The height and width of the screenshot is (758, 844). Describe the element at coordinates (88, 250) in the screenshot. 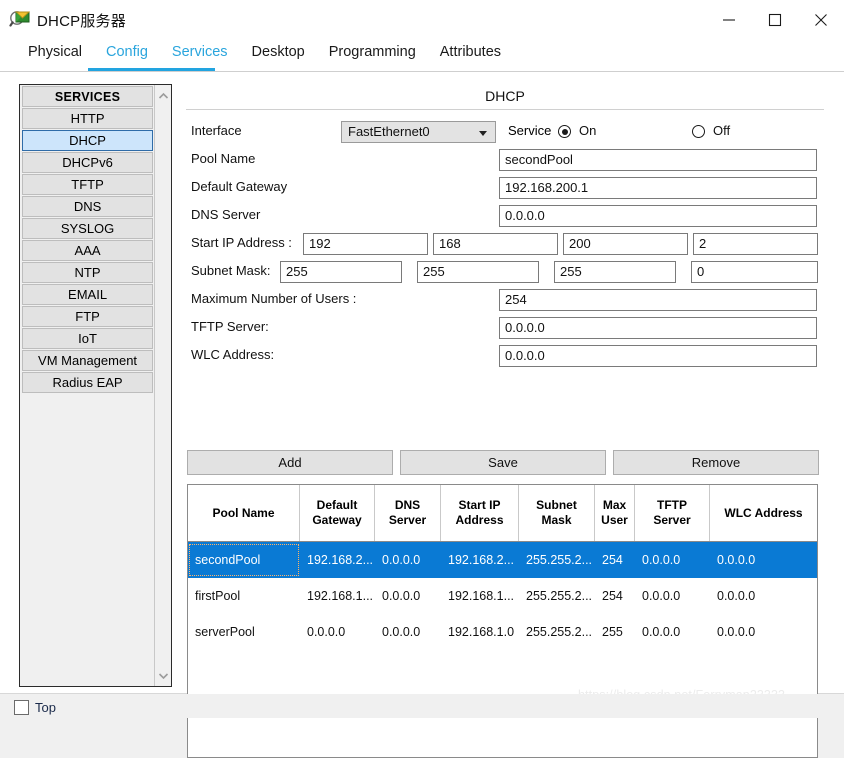

I see `sidebar-item-aaa: AAA` at that location.